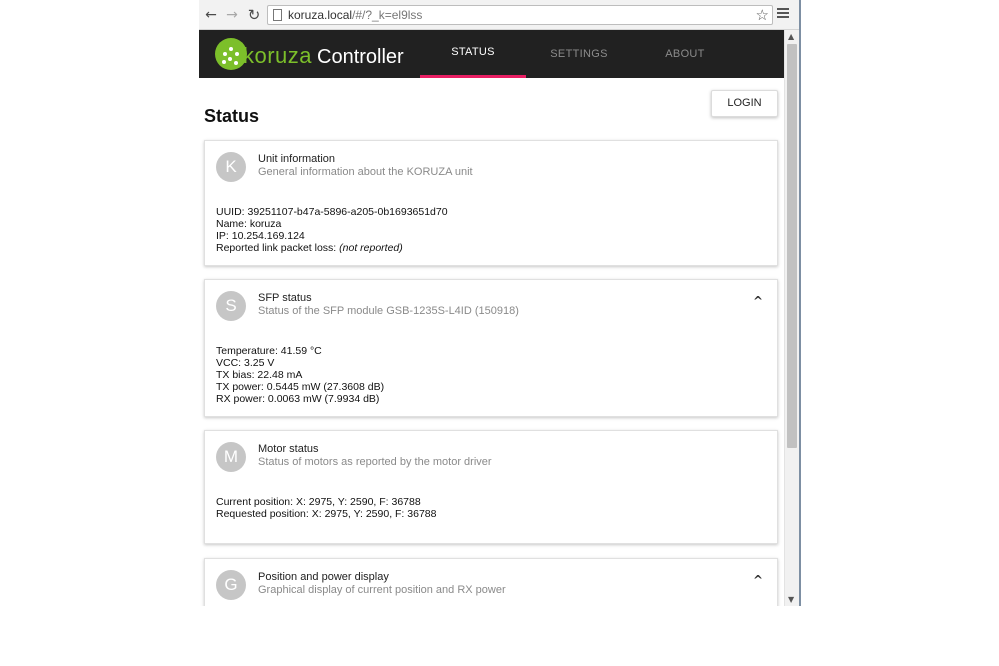 The height and width of the screenshot is (666, 999). I want to click on browser-menu-icon, so click(784, 15).